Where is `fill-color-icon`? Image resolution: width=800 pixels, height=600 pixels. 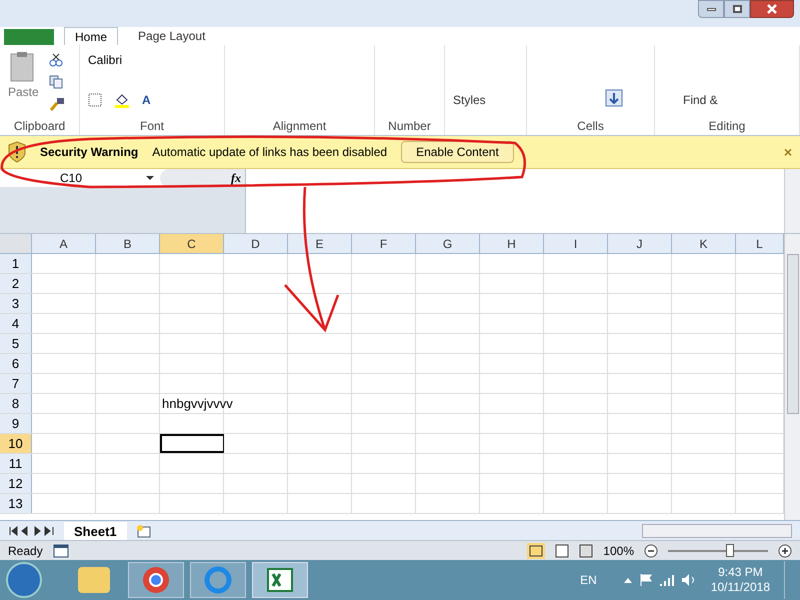
fill-color-icon is located at coordinates (122, 100).